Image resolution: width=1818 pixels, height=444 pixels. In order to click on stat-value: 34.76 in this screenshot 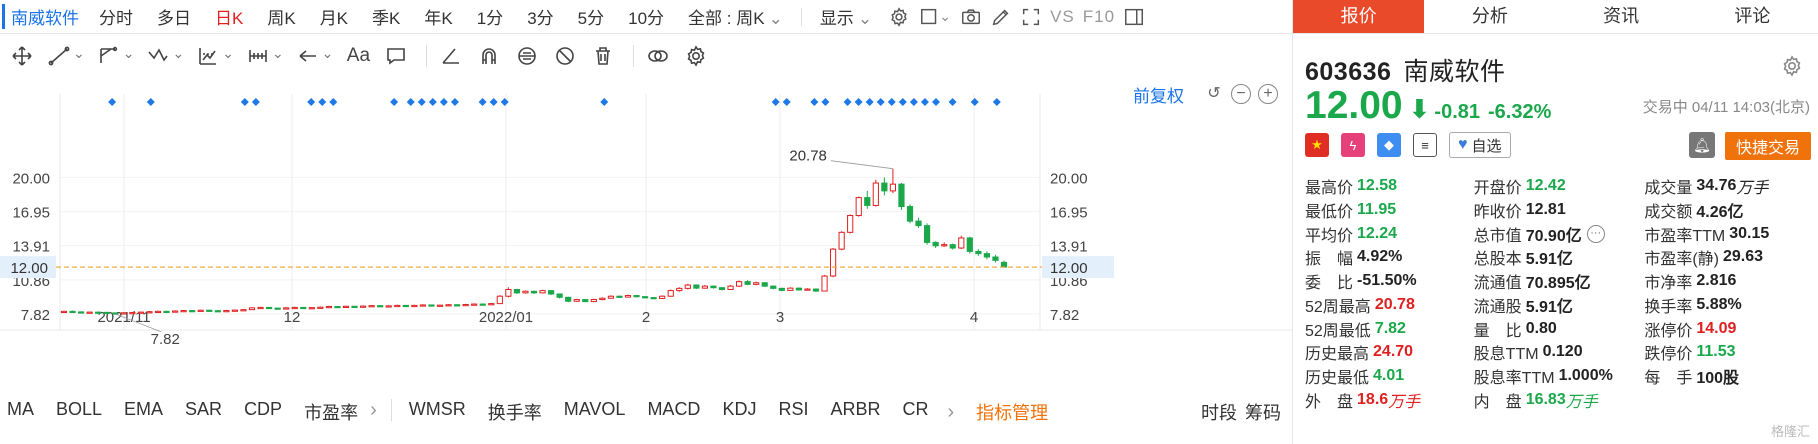, I will do `click(1716, 185)`.